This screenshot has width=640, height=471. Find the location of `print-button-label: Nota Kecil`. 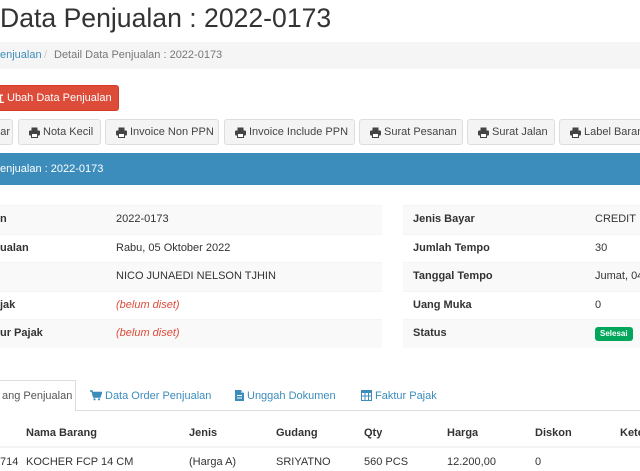

print-button-label: Nota Kecil is located at coordinates (68, 132).